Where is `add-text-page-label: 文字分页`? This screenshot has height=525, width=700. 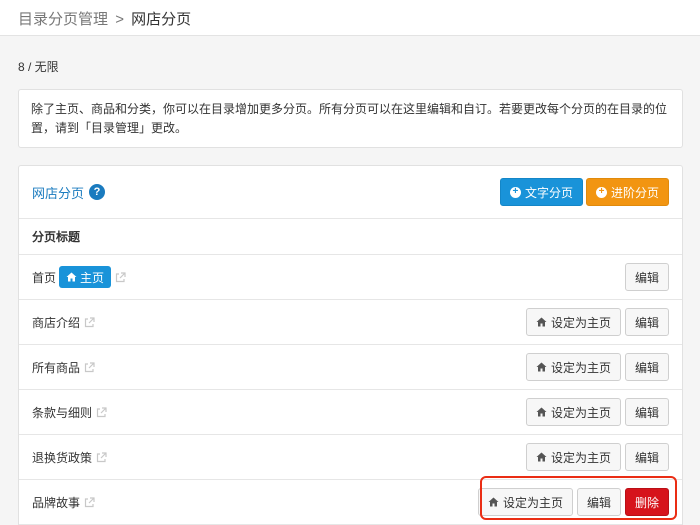
add-text-page-label: 文字分页 is located at coordinates (548, 192).